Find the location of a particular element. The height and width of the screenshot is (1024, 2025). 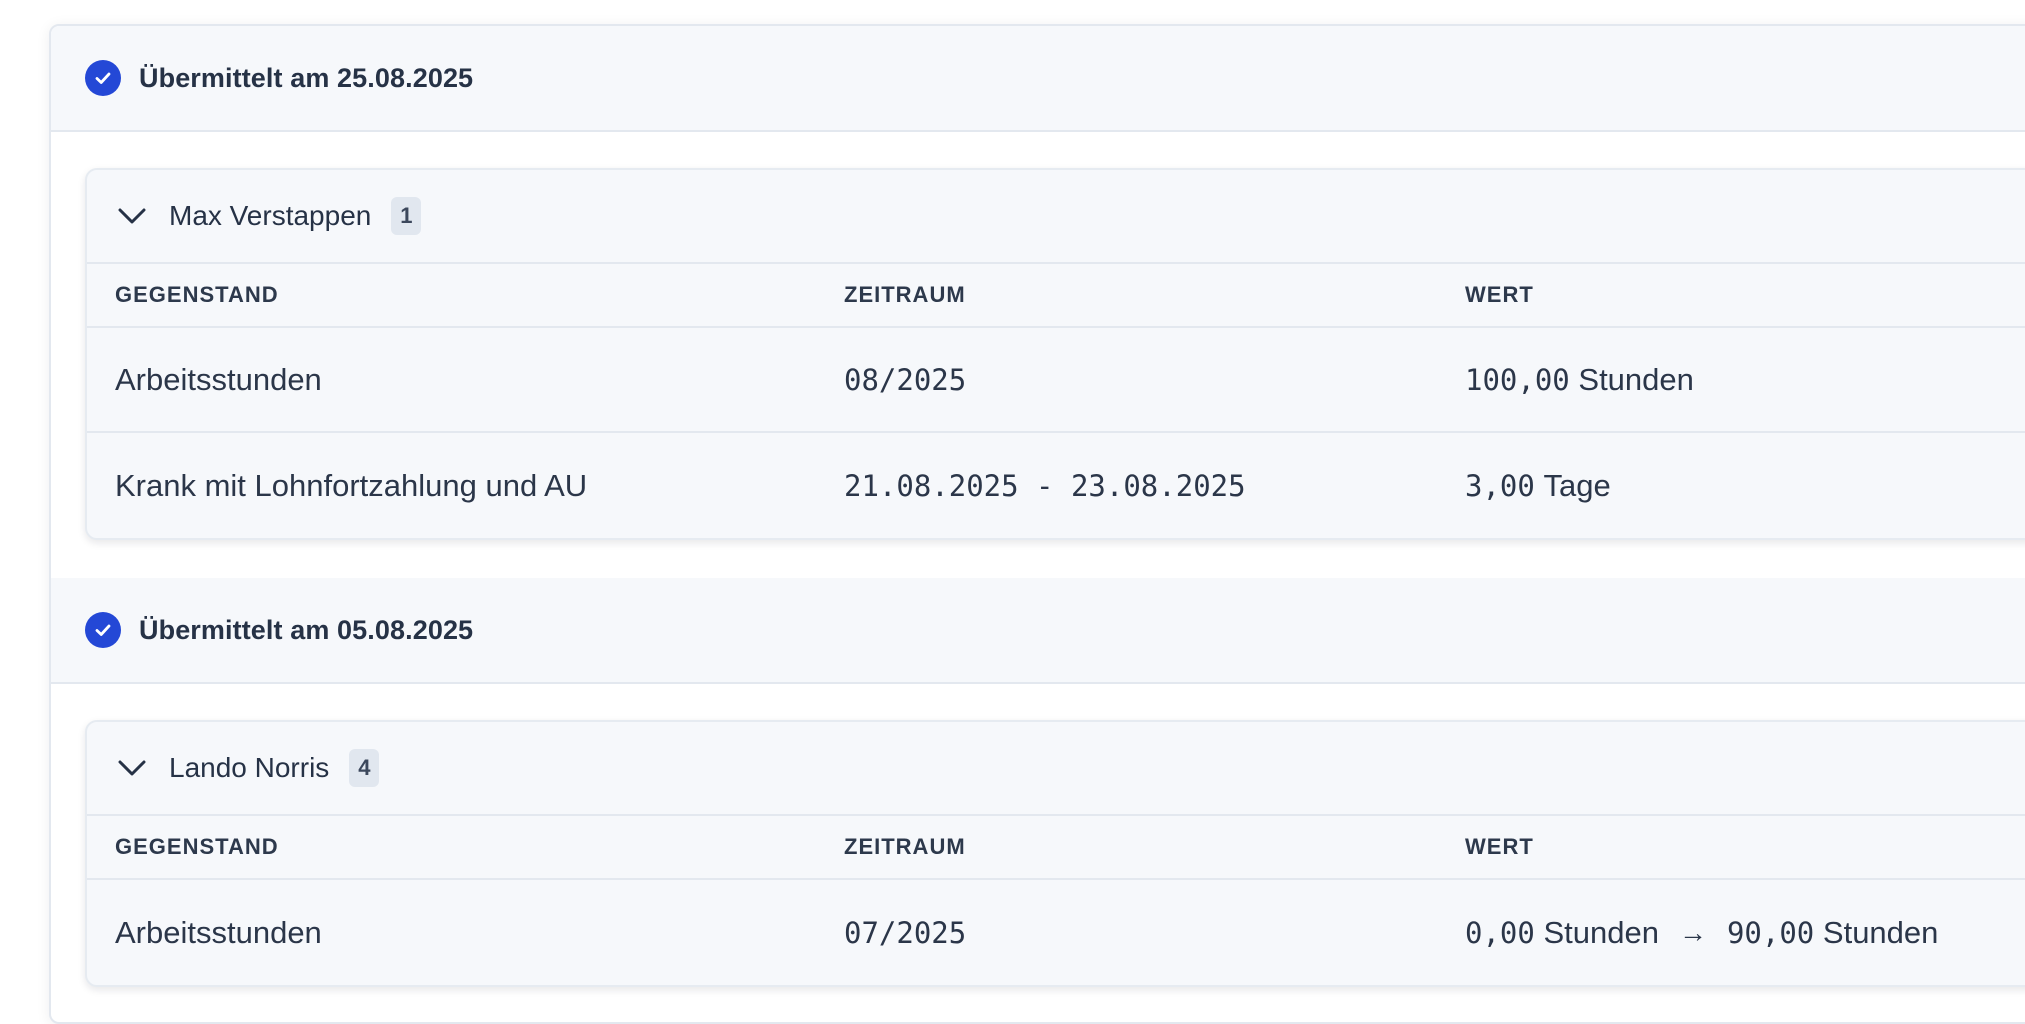

row-value: 100,00 Stunden is located at coordinates (1579, 380).